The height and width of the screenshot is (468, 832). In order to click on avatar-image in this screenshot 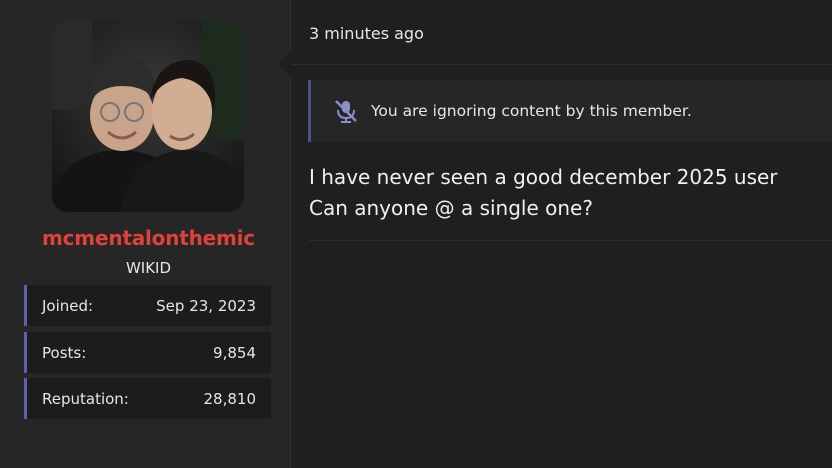, I will do `click(148, 116)`.